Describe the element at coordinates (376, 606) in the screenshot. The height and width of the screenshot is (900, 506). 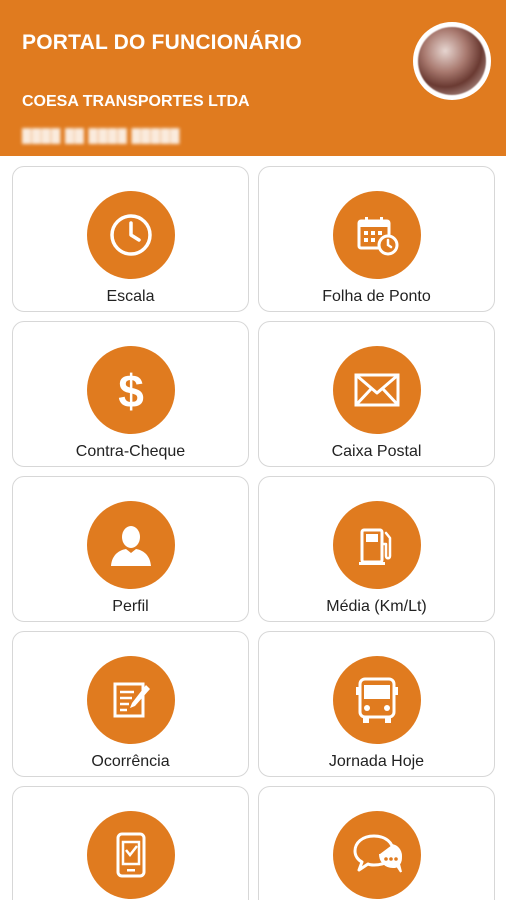
I see `menu-label: Média (Km/Lt)` at that location.